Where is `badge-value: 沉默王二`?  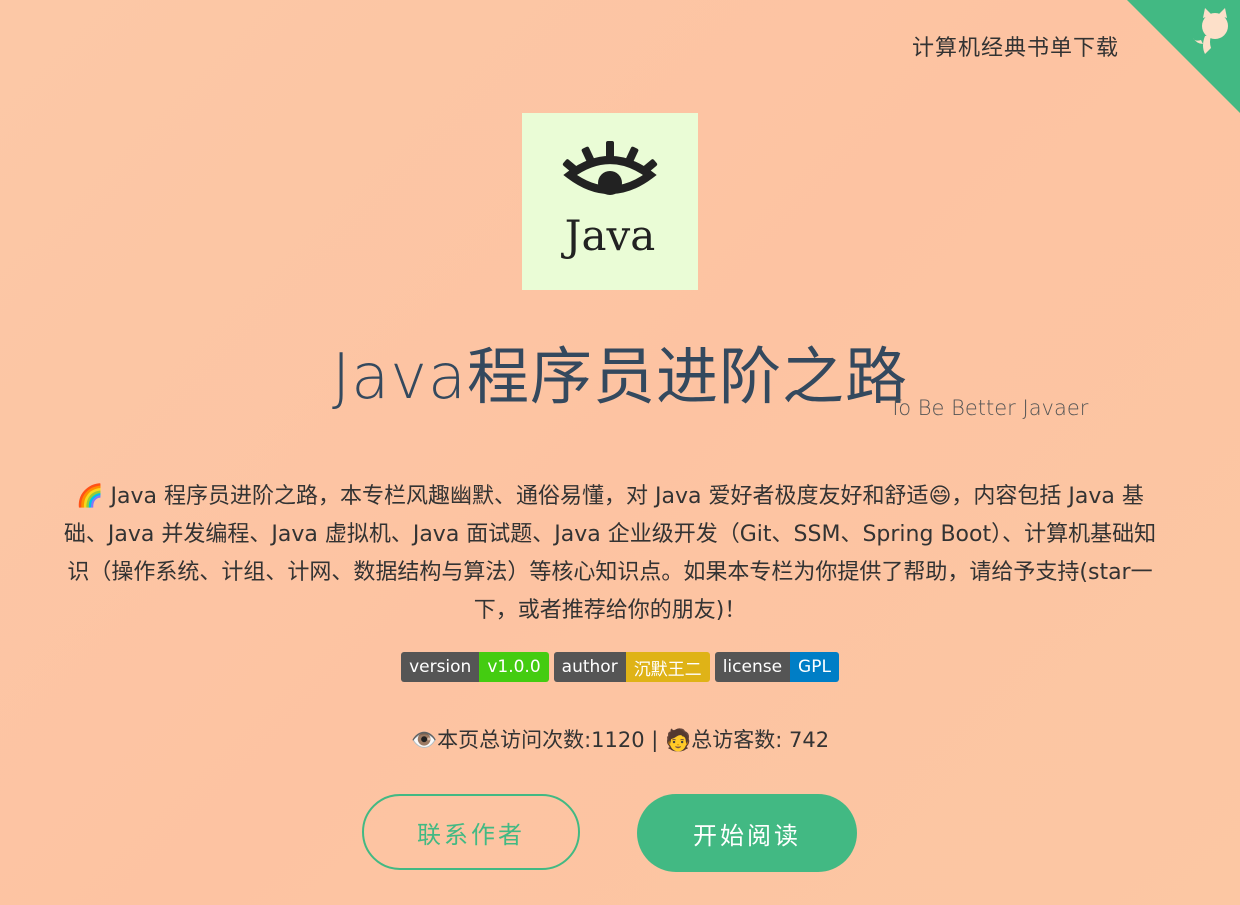
badge-value: 沉默王二 is located at coordinates (667, 667).